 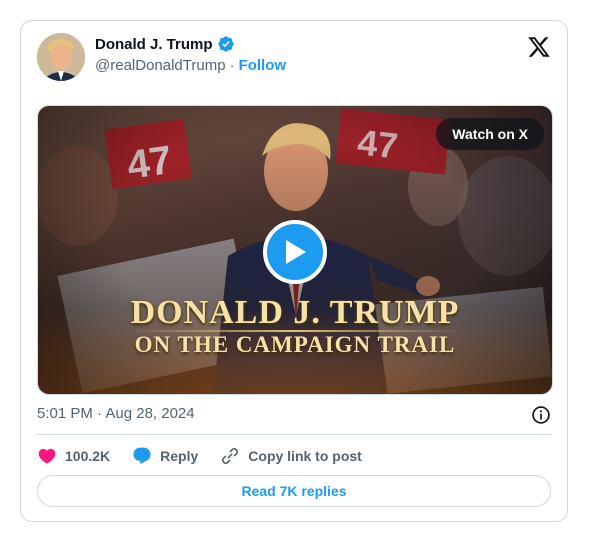 What do you see at coordinates (88, 456) in the screenshot?
I see `likes-count: 100.2K` at bounding box center [88, 456].